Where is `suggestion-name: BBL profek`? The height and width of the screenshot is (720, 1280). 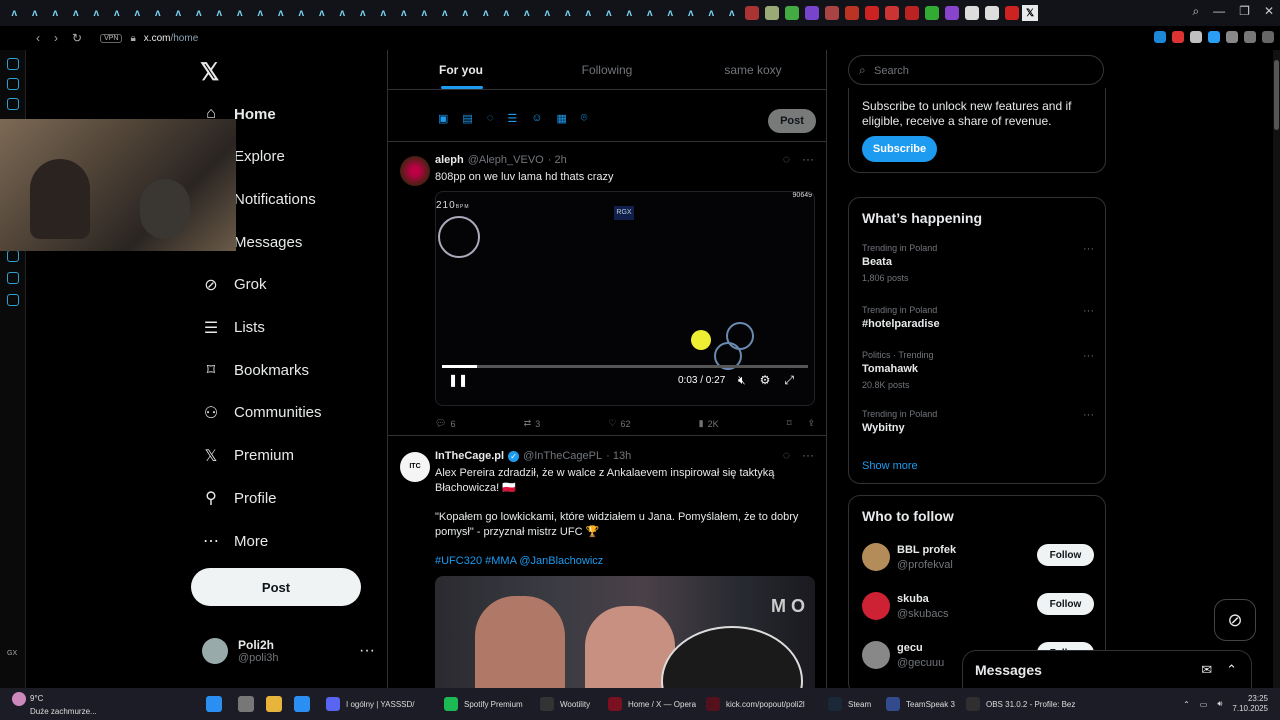 suggestion-name: BBL profek is located at coordinates (926, 550).